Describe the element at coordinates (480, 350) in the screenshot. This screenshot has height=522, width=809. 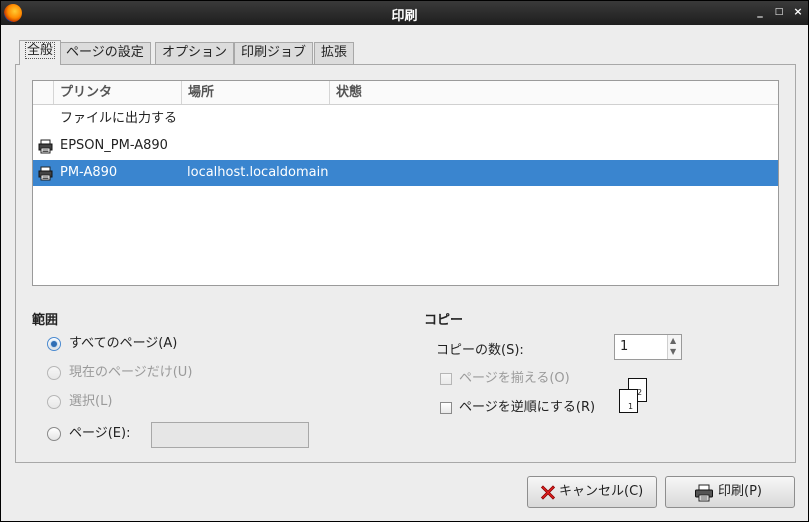
I see `copies-count-label: コピーの数(S):` at that location.